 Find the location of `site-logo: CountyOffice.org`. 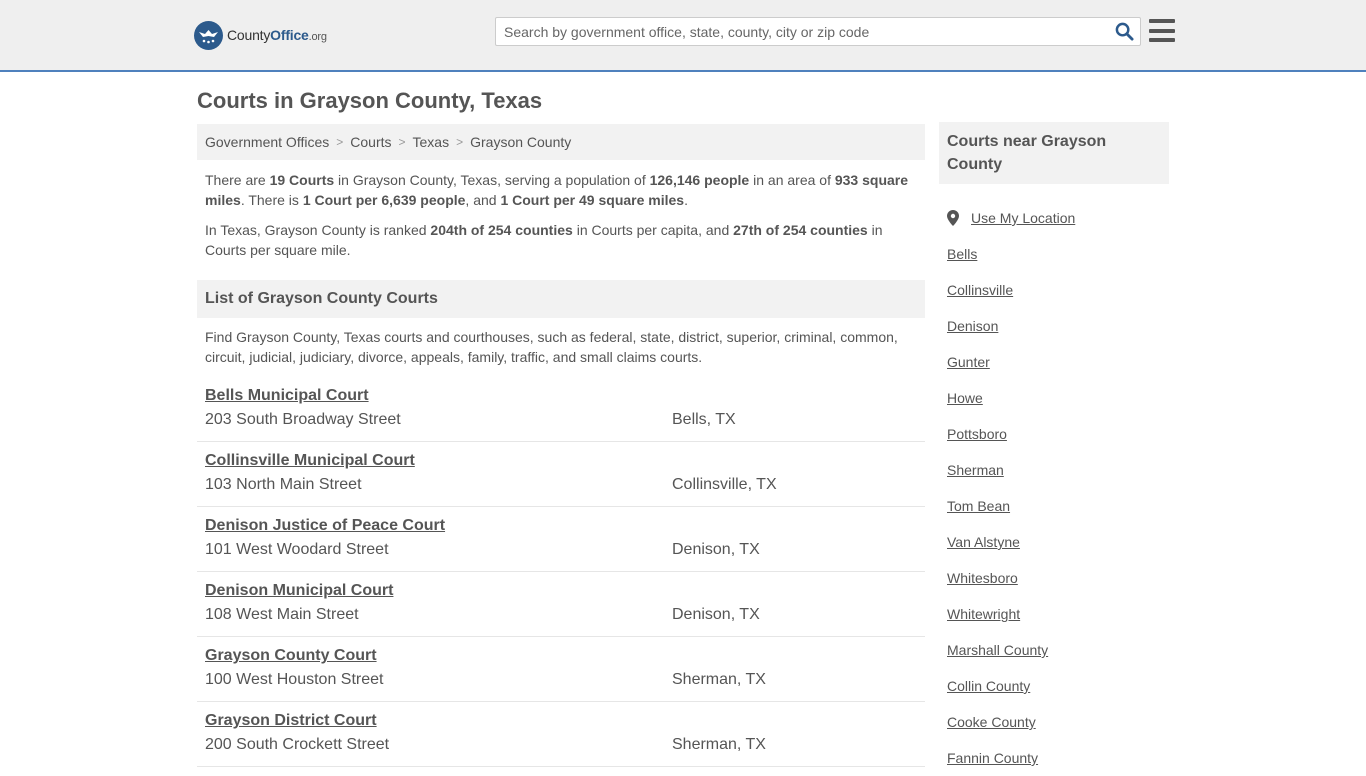

site-logo: CountyOffice.org is located at coordinates (260, 35).